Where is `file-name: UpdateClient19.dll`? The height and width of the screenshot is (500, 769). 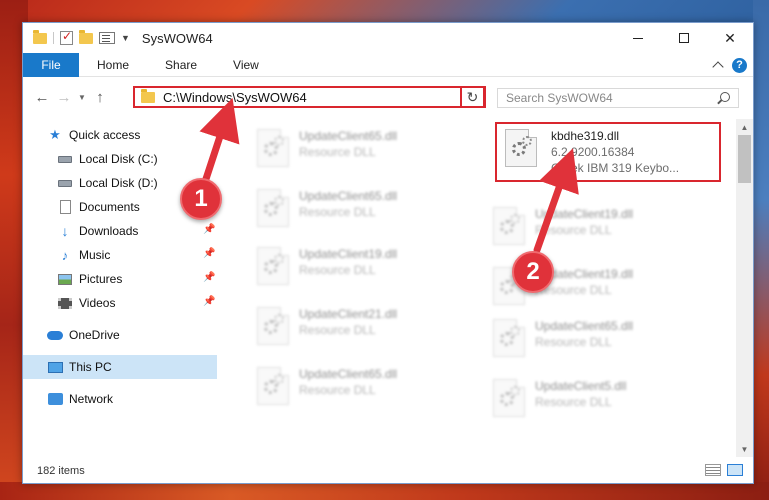
file-name: UpdateClient19.dll is located at coordinates (348, 254).